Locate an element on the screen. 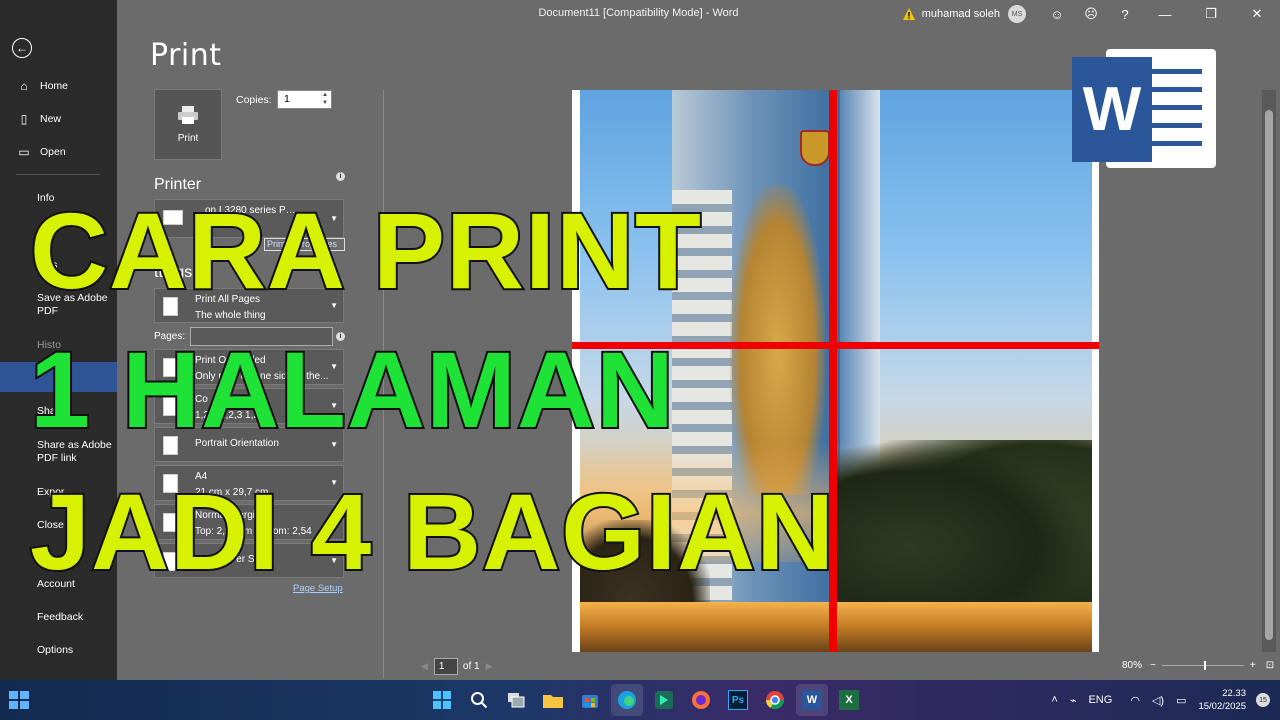  minimize-icon: — is located at coordinates (1165, 14).